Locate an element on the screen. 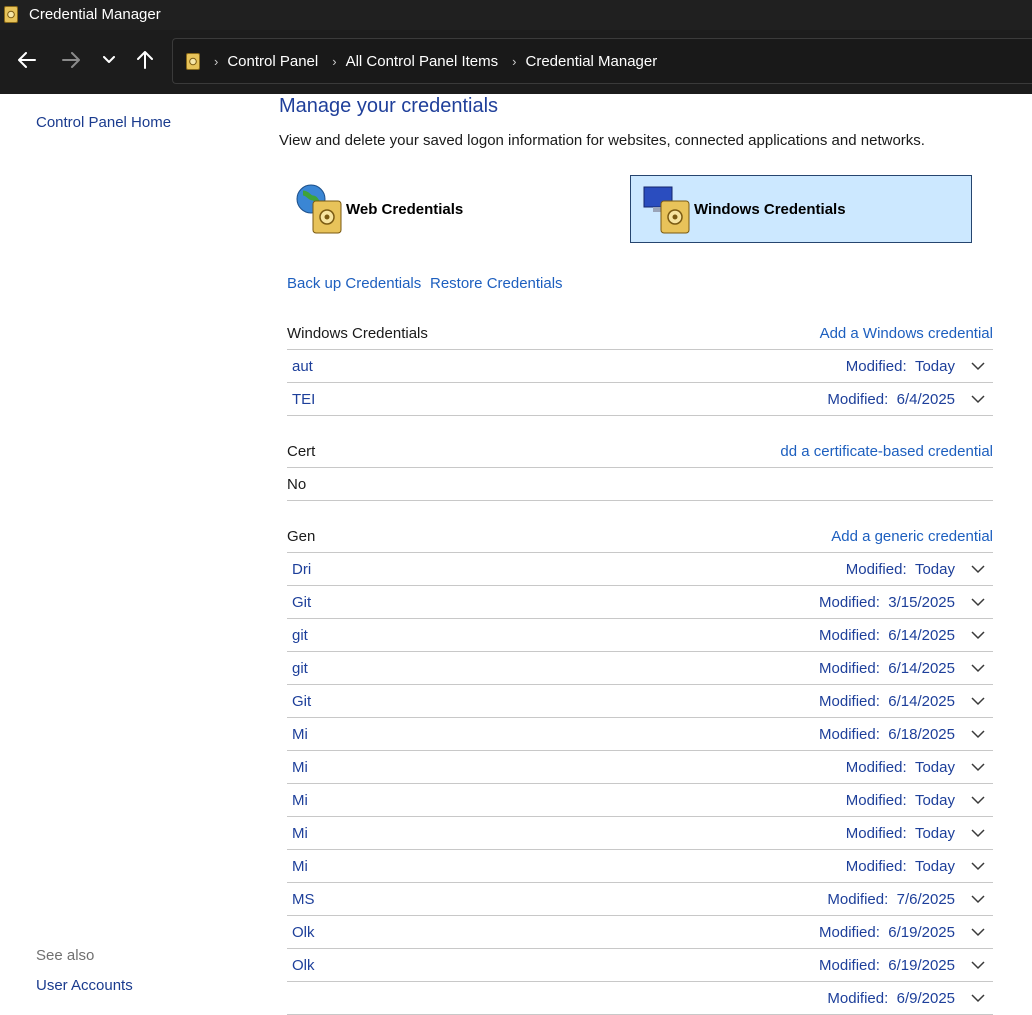  windows-credential-row: TEI Modified: 6/4/2025 is located at coordinates (640, 399).